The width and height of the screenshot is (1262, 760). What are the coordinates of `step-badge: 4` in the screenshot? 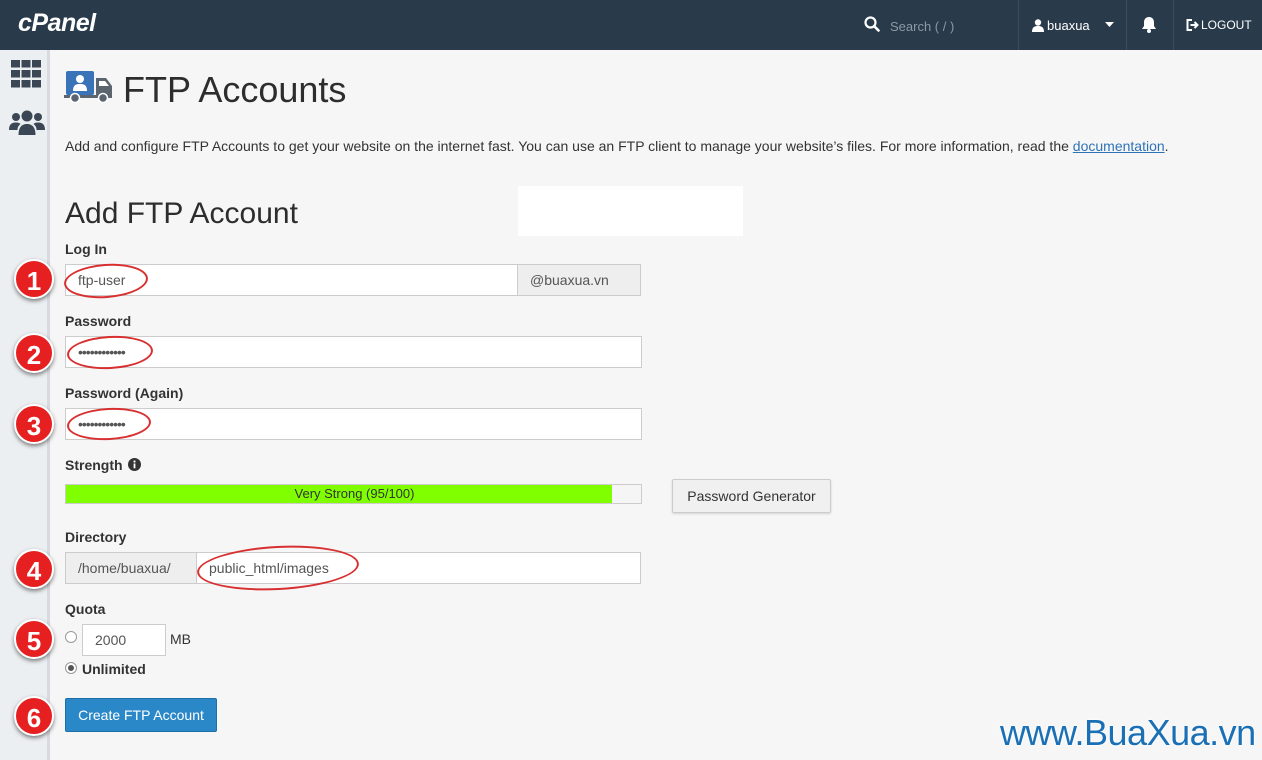 It's located at (34, 569).